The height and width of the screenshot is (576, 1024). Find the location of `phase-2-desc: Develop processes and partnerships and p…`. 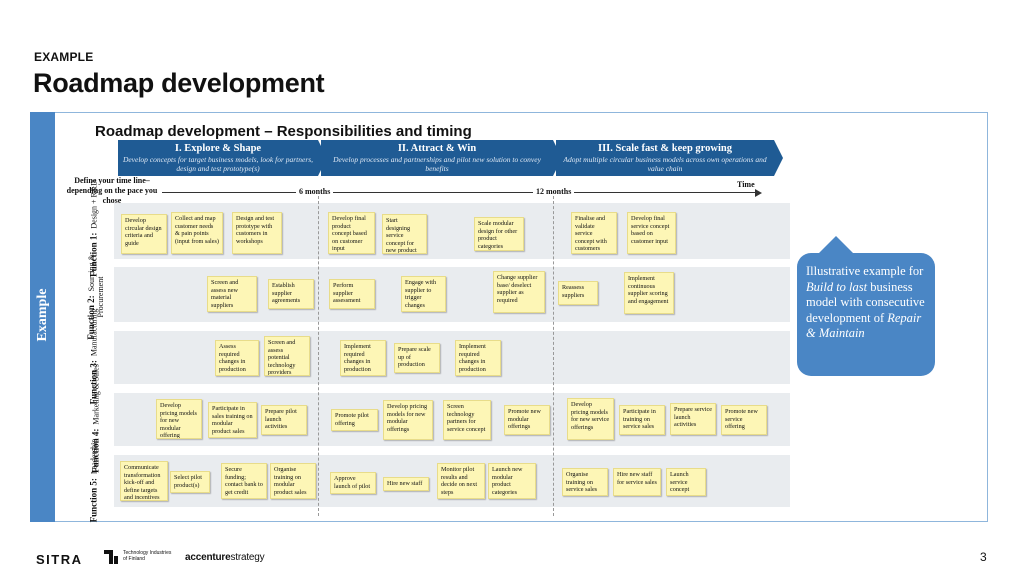

phase-2-desc: Develop processes and partnerships and p… is located at coordinates (437, 164).